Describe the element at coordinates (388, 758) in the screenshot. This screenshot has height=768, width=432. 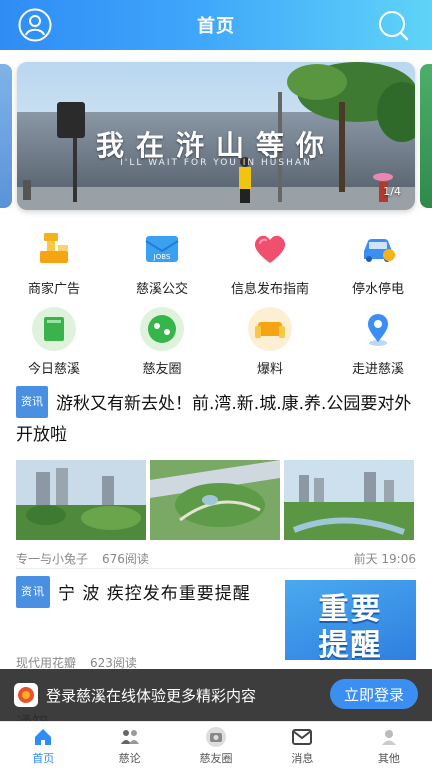
I see `tab-label: 其他` at that location.